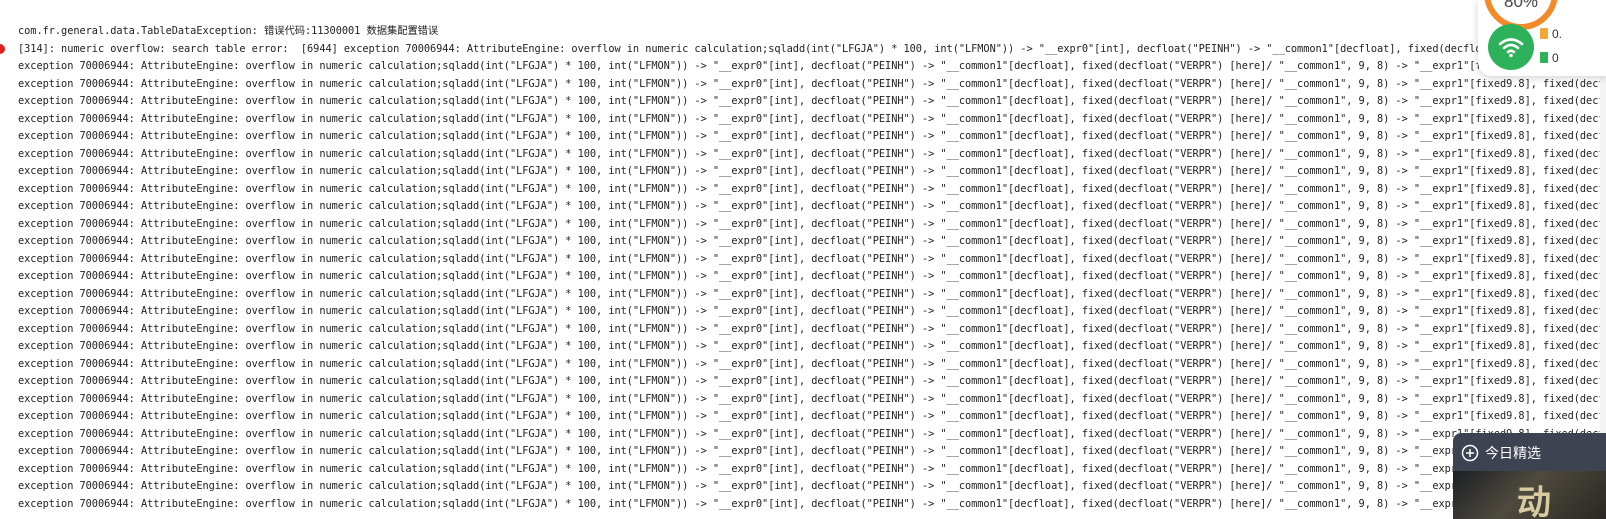  What do you see at coordinates (1555, 58) in the screenshot?
I see `download-value: 0` at bounding box center [1555, 58].